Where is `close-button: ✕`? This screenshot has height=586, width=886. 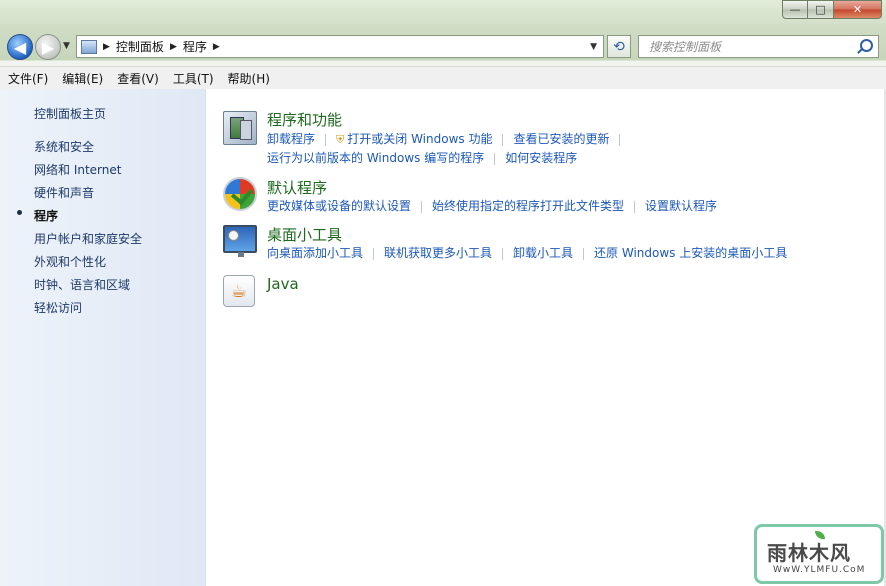
close-button: ✕ is located at coordinates (858, 9).